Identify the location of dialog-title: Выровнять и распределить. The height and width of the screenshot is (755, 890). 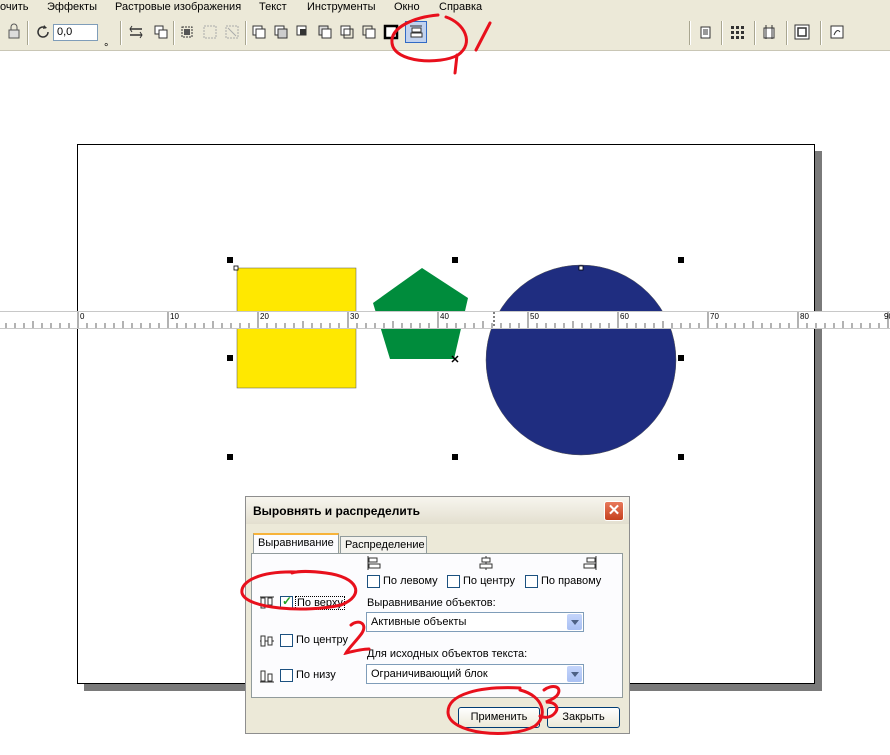
(336, 511).